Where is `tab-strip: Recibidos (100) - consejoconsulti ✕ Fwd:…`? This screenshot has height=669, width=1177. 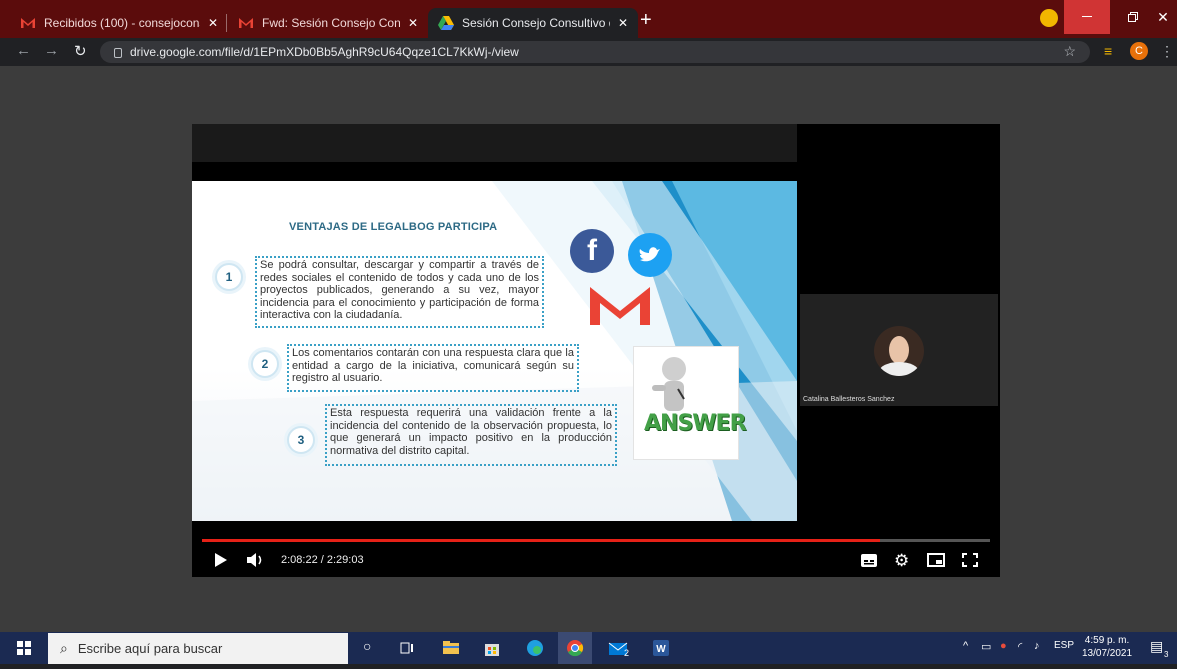
tab-strip: Recibidos (100) - consejoconsulti ✕ Fwd:… is located at coordinates (588, 19).